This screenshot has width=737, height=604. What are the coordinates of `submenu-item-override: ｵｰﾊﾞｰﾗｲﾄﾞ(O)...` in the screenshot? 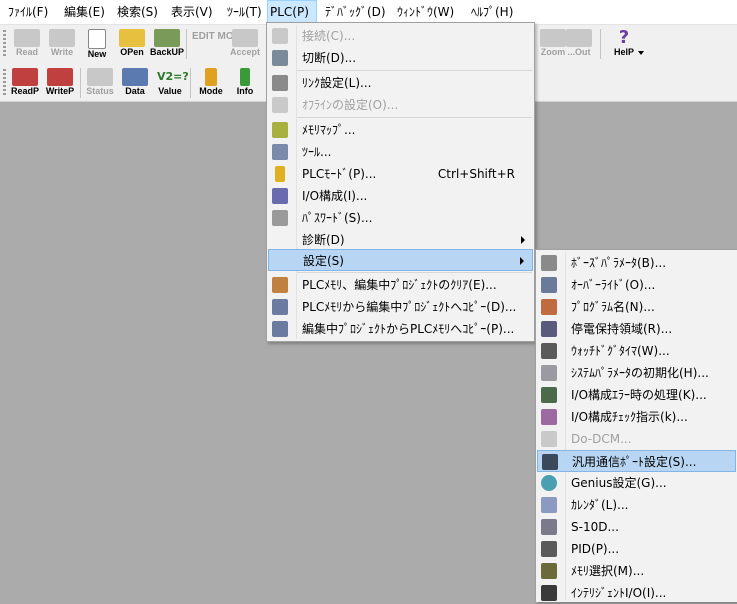 It's located at (636, 285).